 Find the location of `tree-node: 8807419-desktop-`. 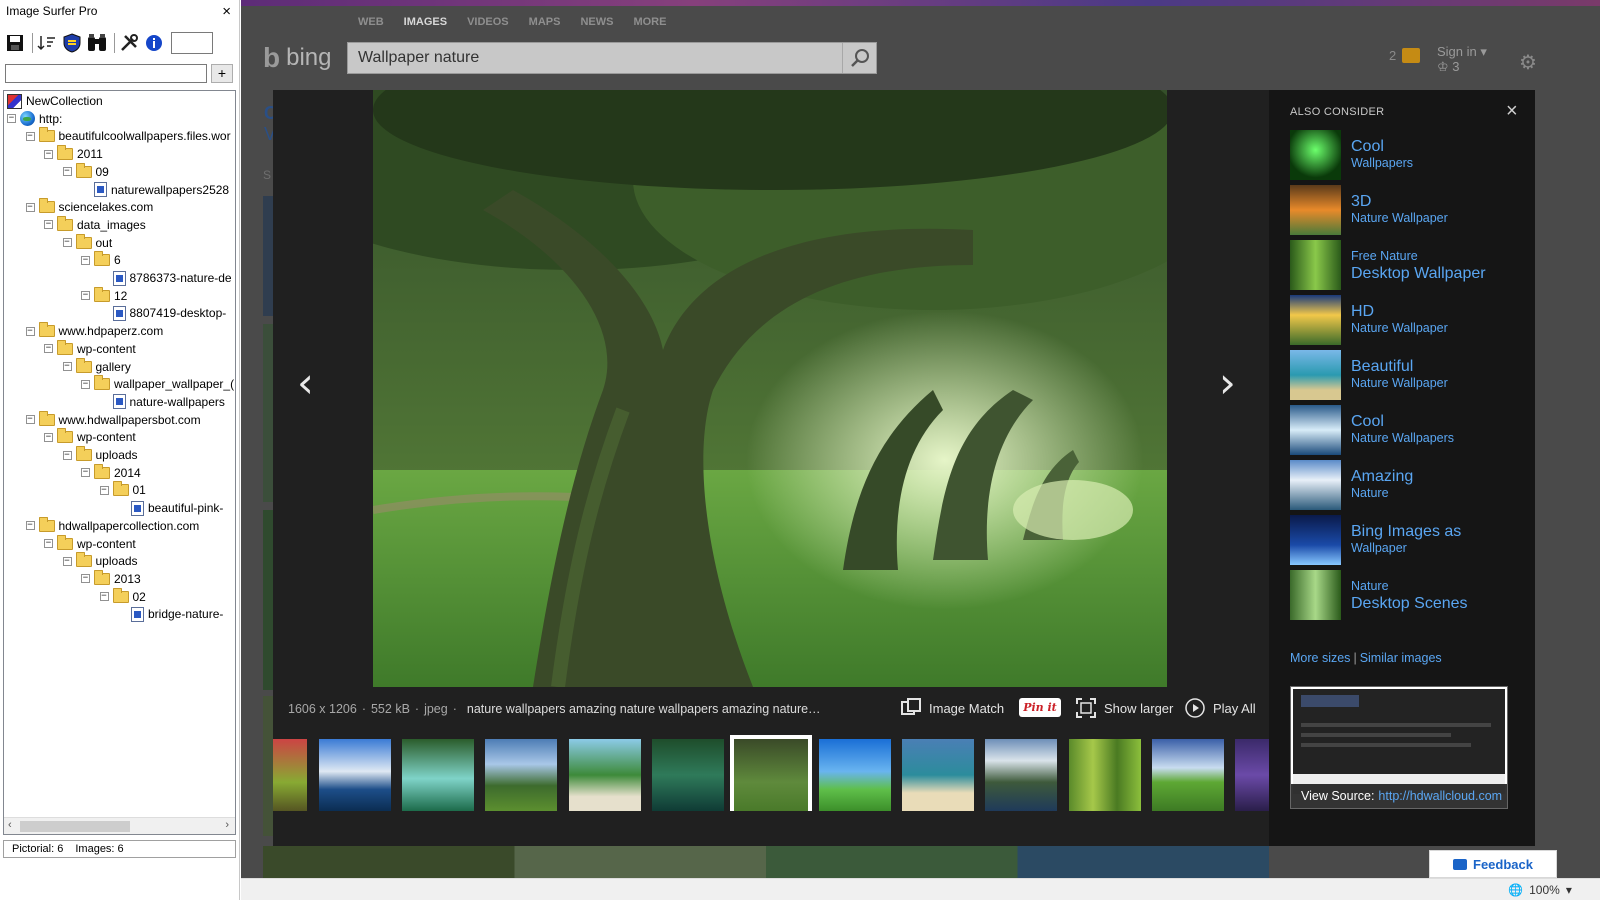

tree-node: 8807419-desktop- is located at coordinates (163, 313).